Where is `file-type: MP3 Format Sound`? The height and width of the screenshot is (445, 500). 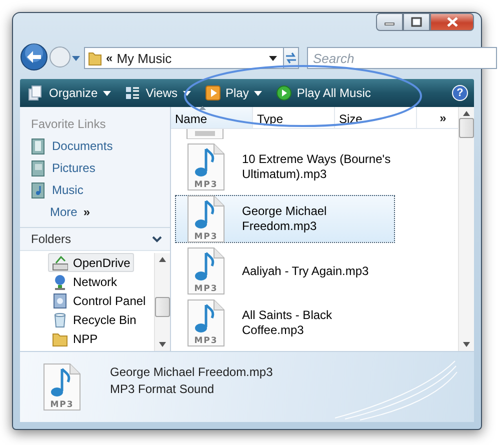
file-type: MP3 Format Sound is located at coordinates (163, 389).